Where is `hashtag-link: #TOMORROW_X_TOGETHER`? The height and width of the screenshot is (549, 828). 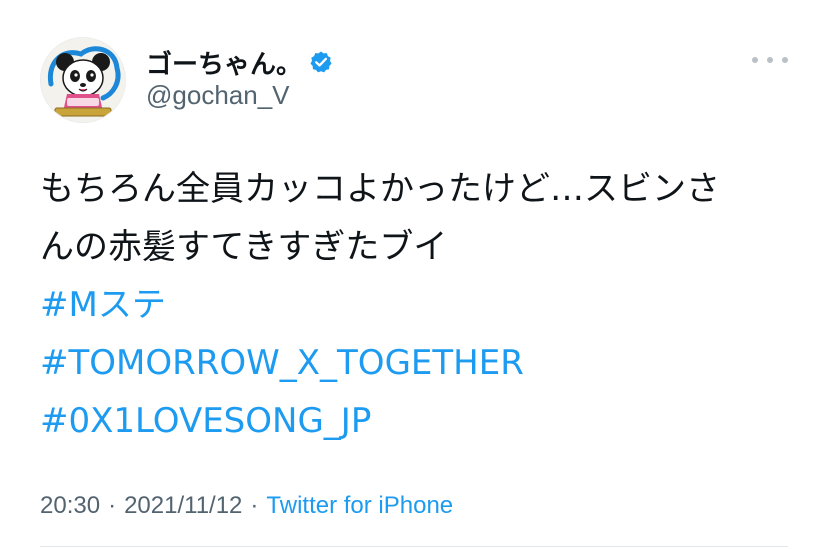 hashtag-link: #TOMORROW_X_TOGETHER is located at coordinates (420, 363).